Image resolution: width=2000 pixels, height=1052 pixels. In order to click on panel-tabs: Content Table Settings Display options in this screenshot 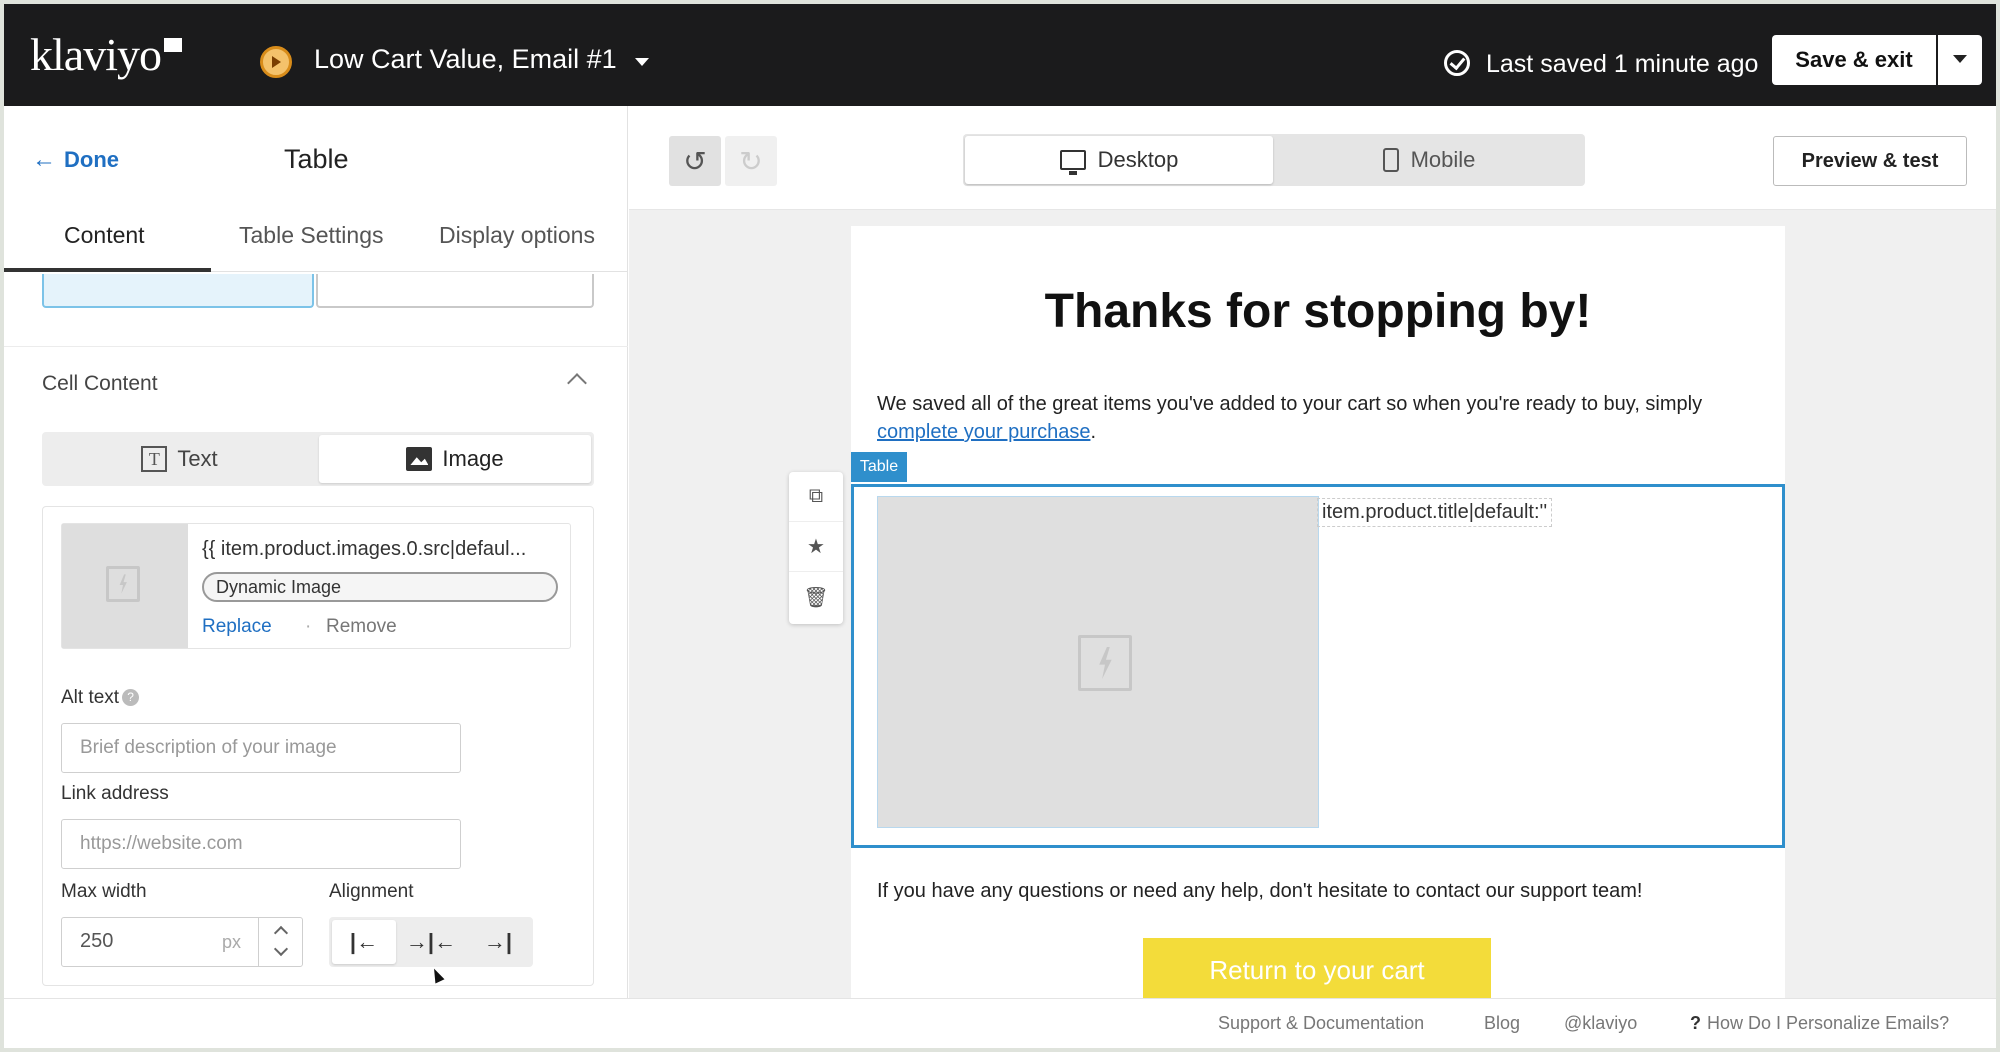, I will do `click(316, 229)`.